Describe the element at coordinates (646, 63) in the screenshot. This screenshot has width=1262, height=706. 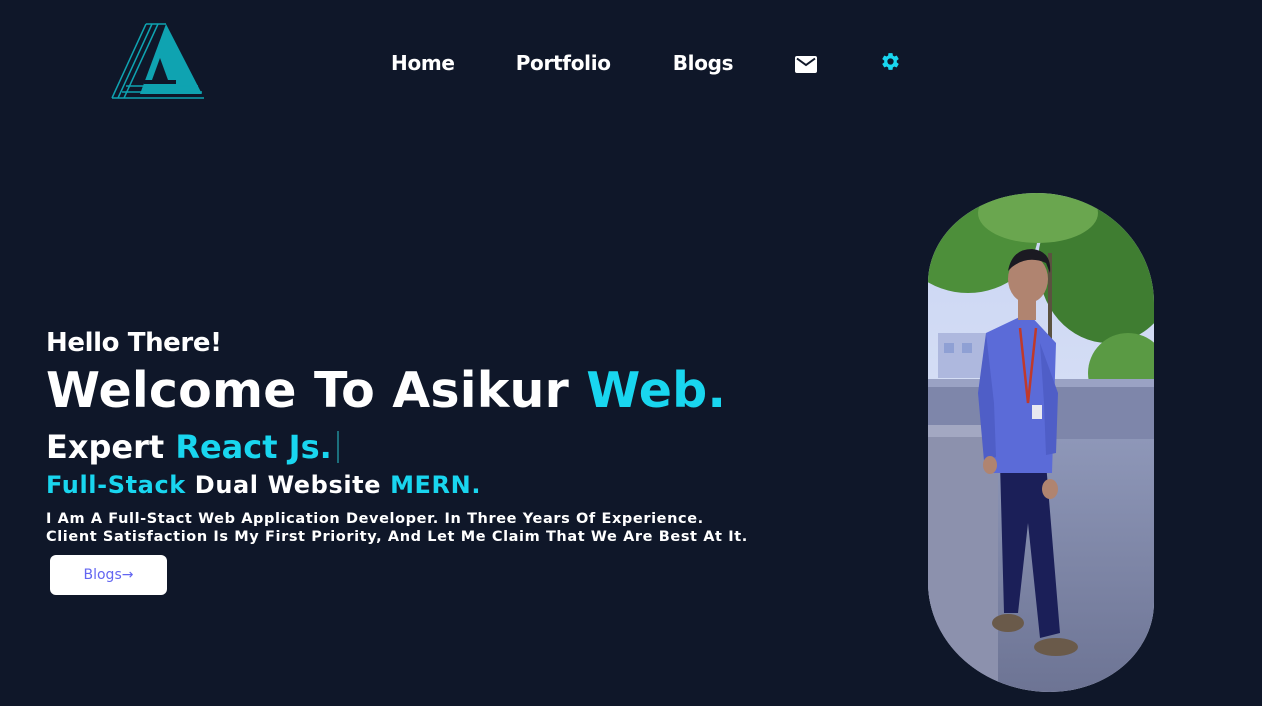
I see `main-nav: Home Portfolio Blogs` at that location.